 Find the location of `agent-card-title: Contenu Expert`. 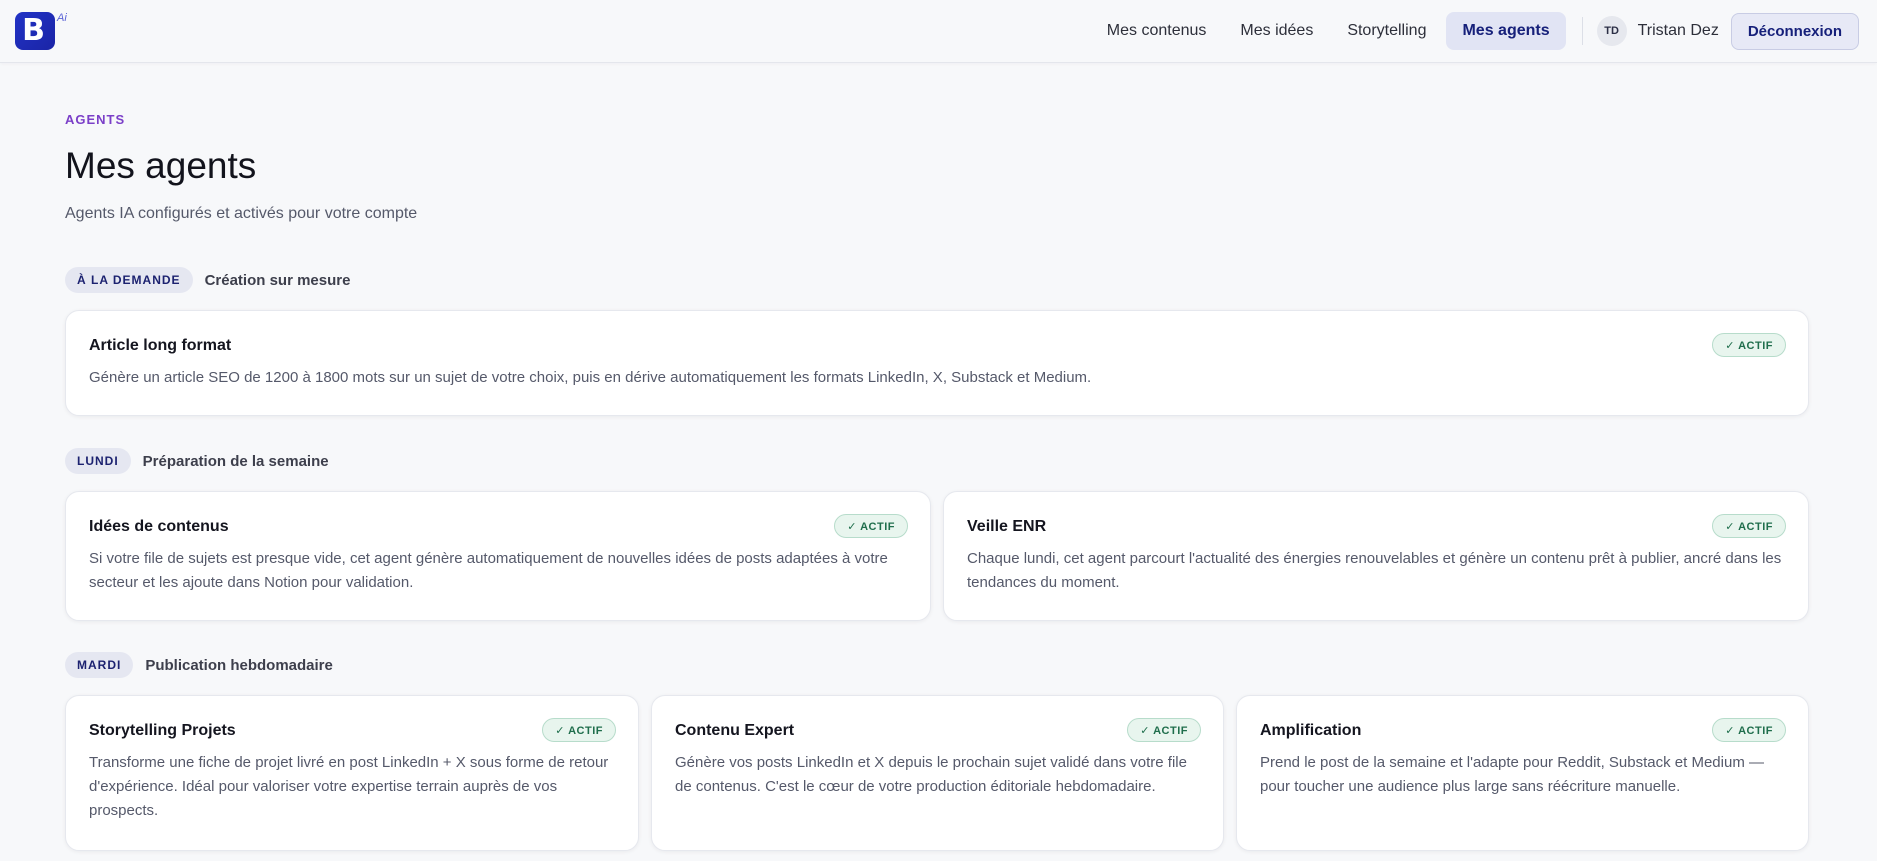

agent-card-title: Contenu Expert is located at coordinates (735, 730).